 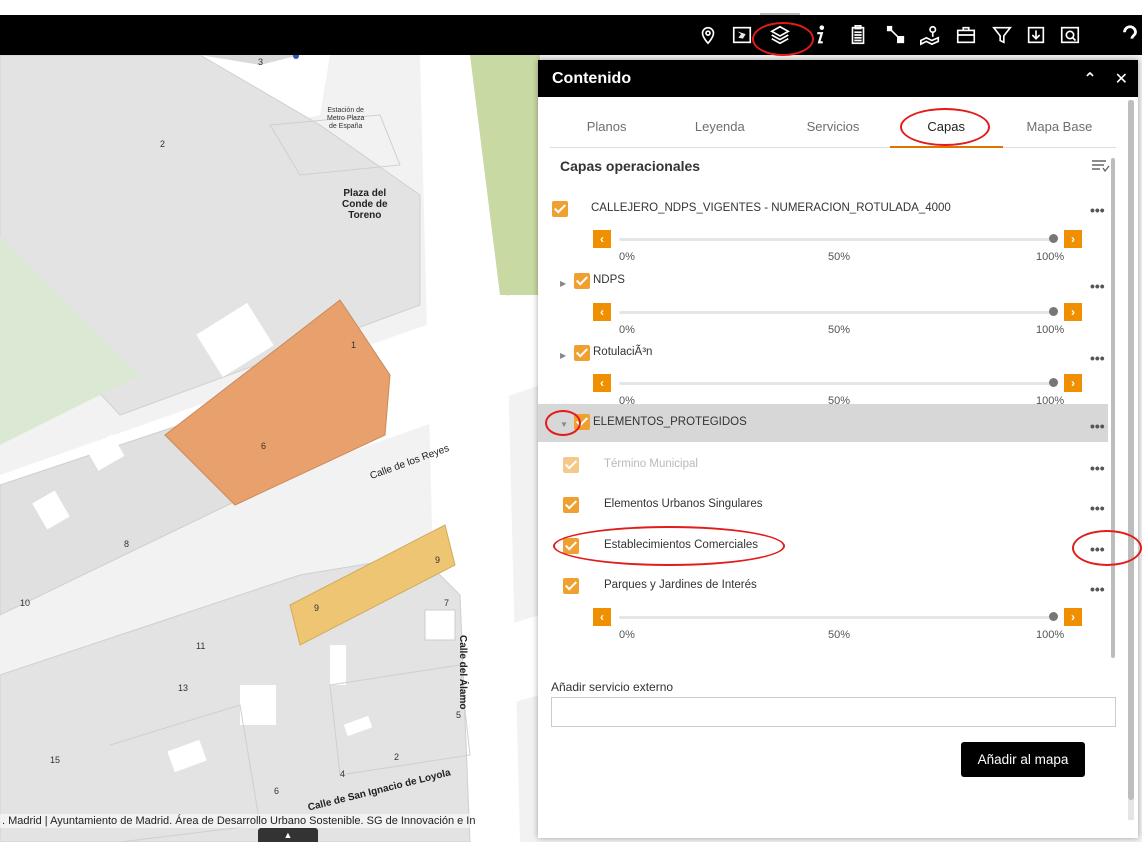 What do you see at coordinates (651, 464) in the screenshot?
I see `layer-label-termino-municipal: Término Municipal` at bounding box center [651, 464].